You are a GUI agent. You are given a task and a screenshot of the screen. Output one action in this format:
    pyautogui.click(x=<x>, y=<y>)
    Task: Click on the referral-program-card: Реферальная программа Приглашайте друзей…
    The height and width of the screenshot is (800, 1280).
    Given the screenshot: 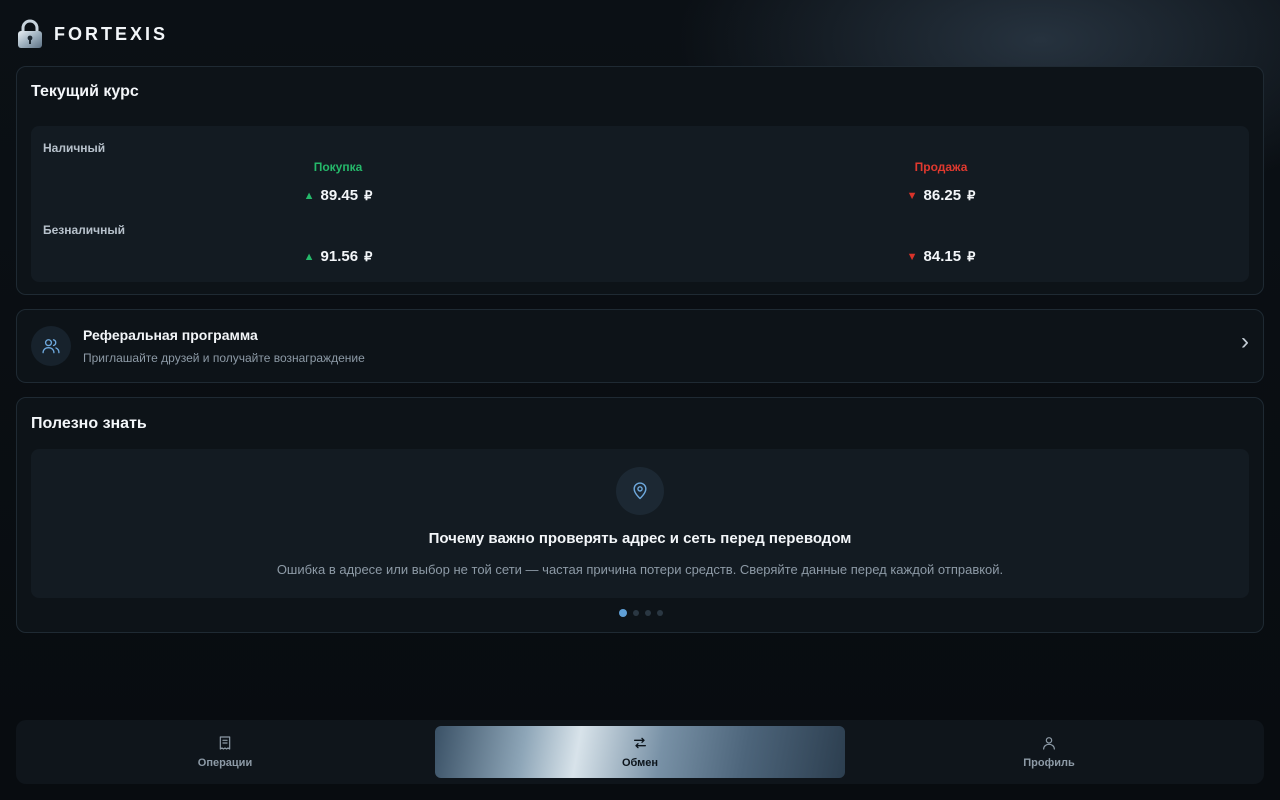 What is the action you would take?
    pyautogui.click(x=640, y=346)
    